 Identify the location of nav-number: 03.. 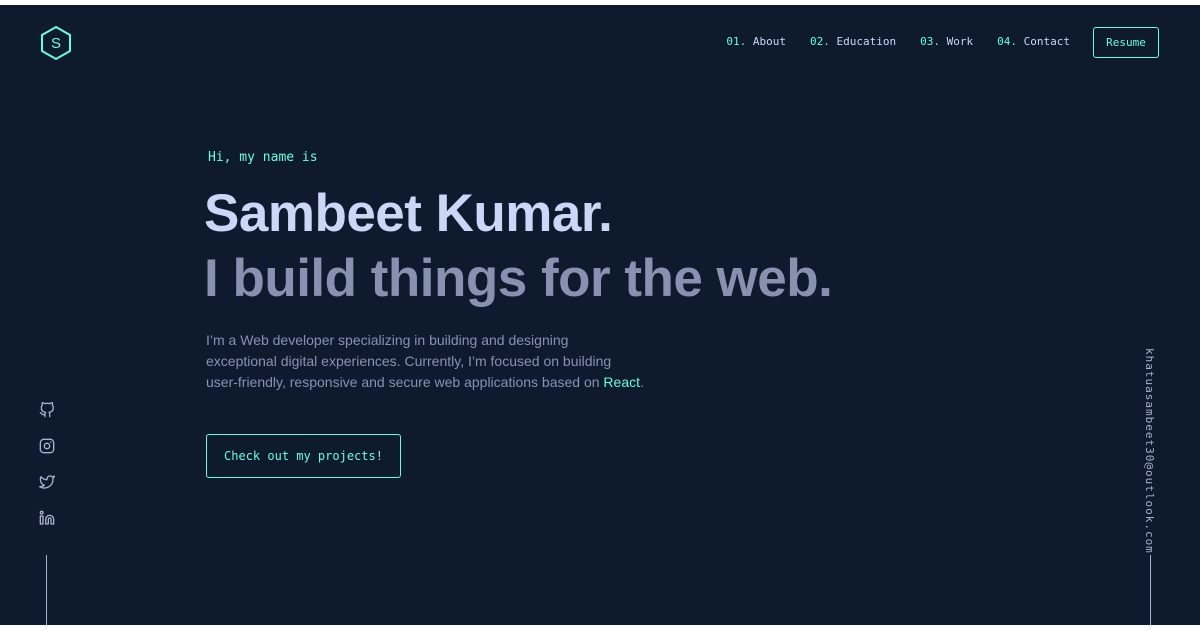
(930, 41).